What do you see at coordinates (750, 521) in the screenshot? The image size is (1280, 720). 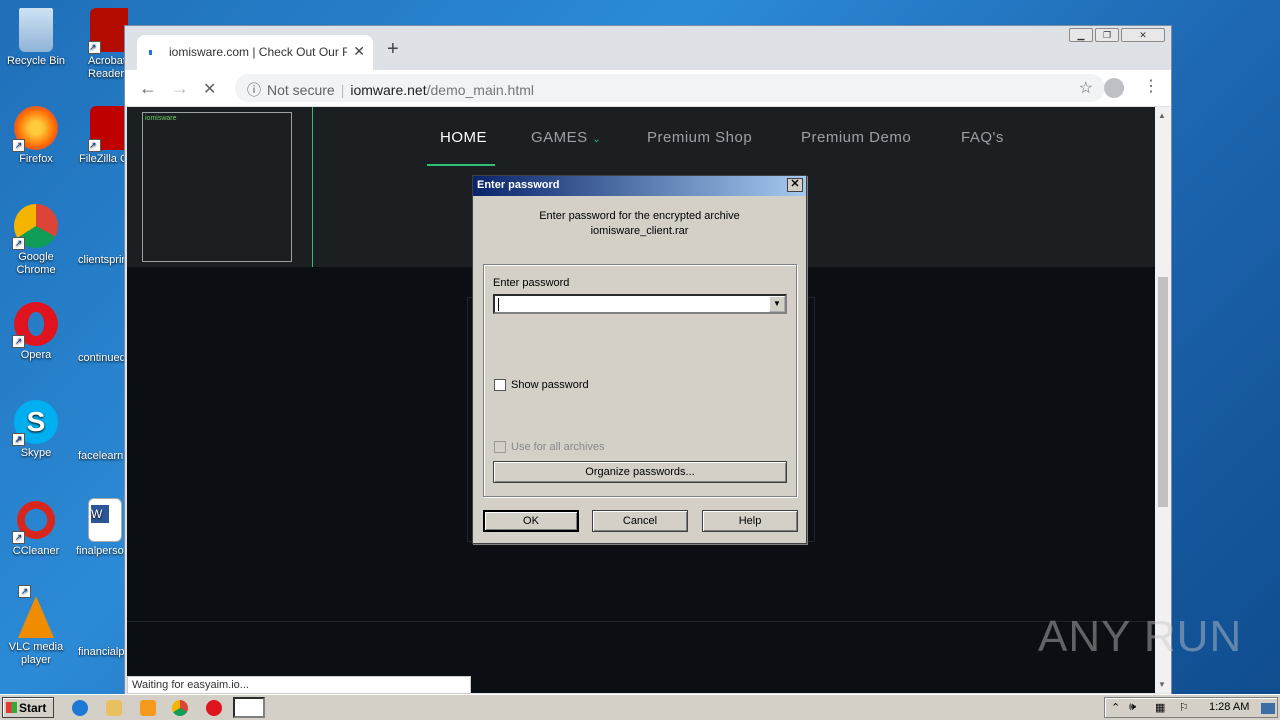 I see `help-button: Help` at bounding box center [750, 521].